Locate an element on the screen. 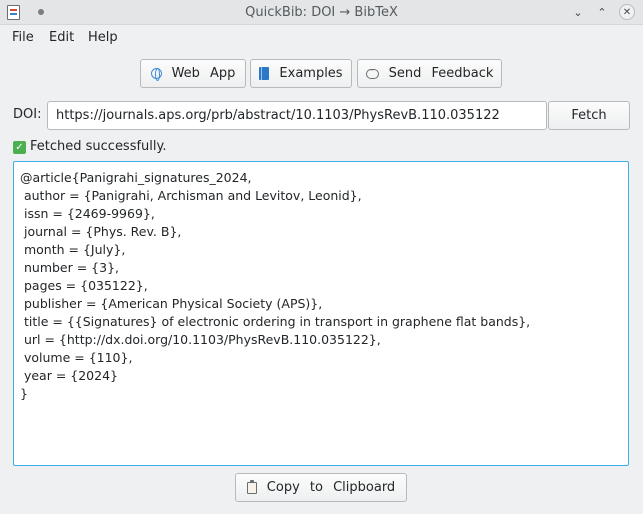 The image size is (643, 514). window-title: QuickBib: DOI → BibTeX is located at coordinates (321, 12).